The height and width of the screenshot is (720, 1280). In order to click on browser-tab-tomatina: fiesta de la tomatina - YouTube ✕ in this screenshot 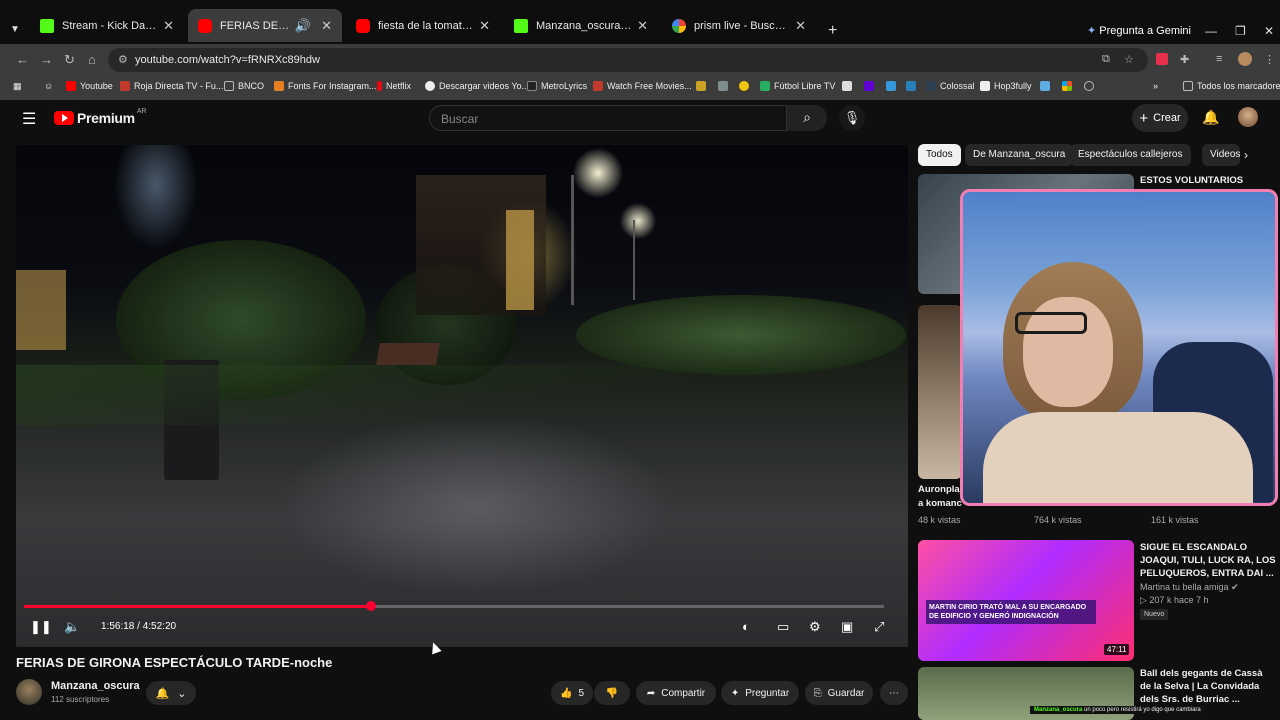, I will do `click(423, 25)`.